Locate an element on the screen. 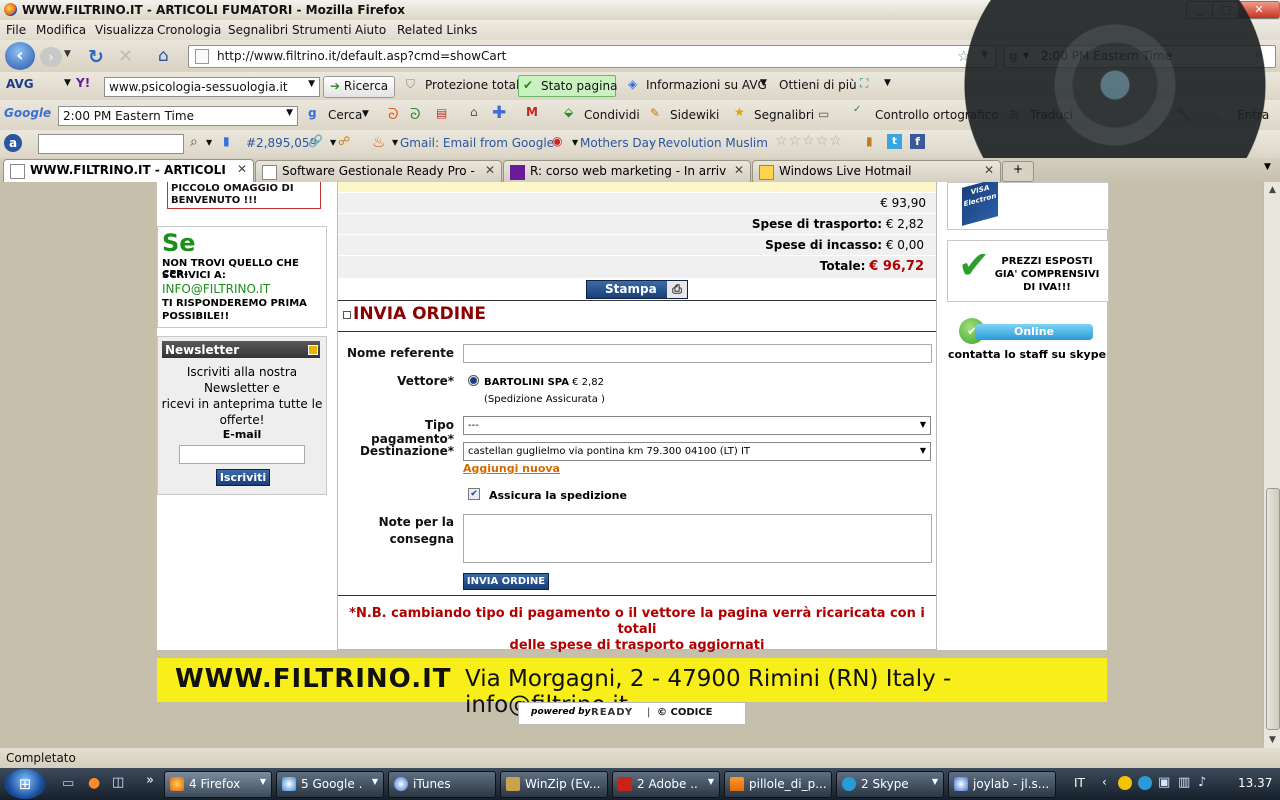 This screenshot has width=1280, height=800. delivery-notes-textarea is located at coordinates (697, 538).